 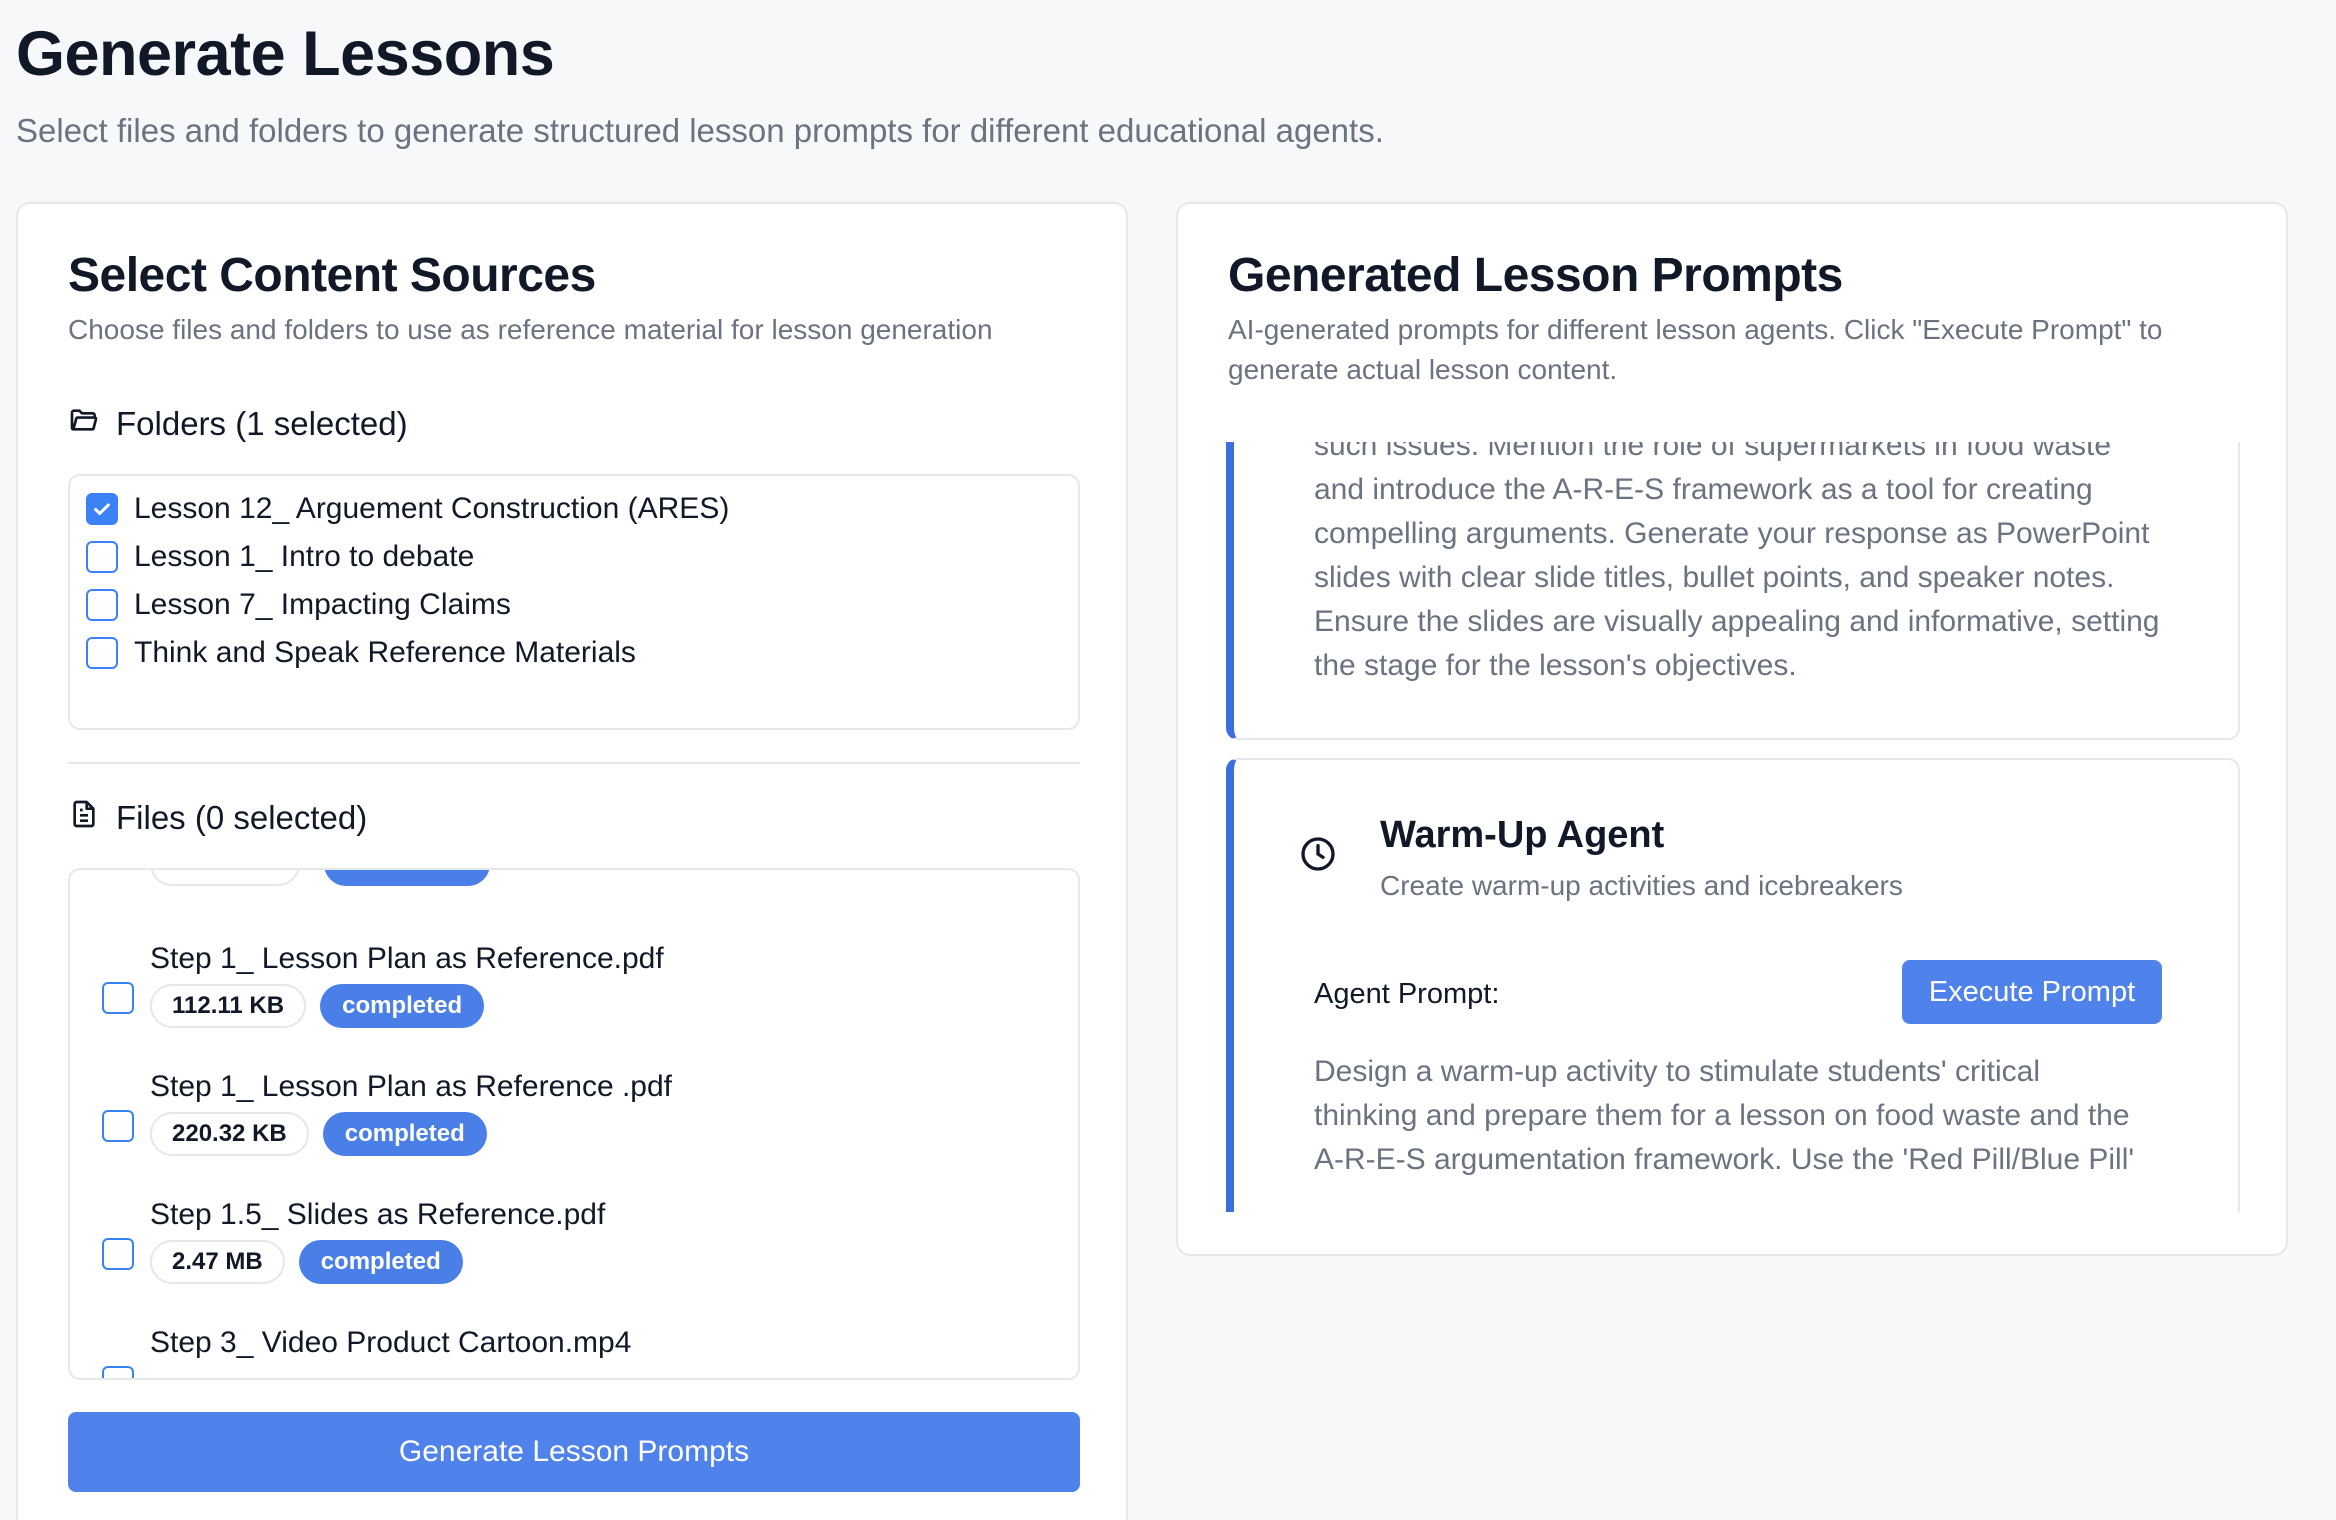 I want to click on file-size-pill, so click(x=225, y=878).